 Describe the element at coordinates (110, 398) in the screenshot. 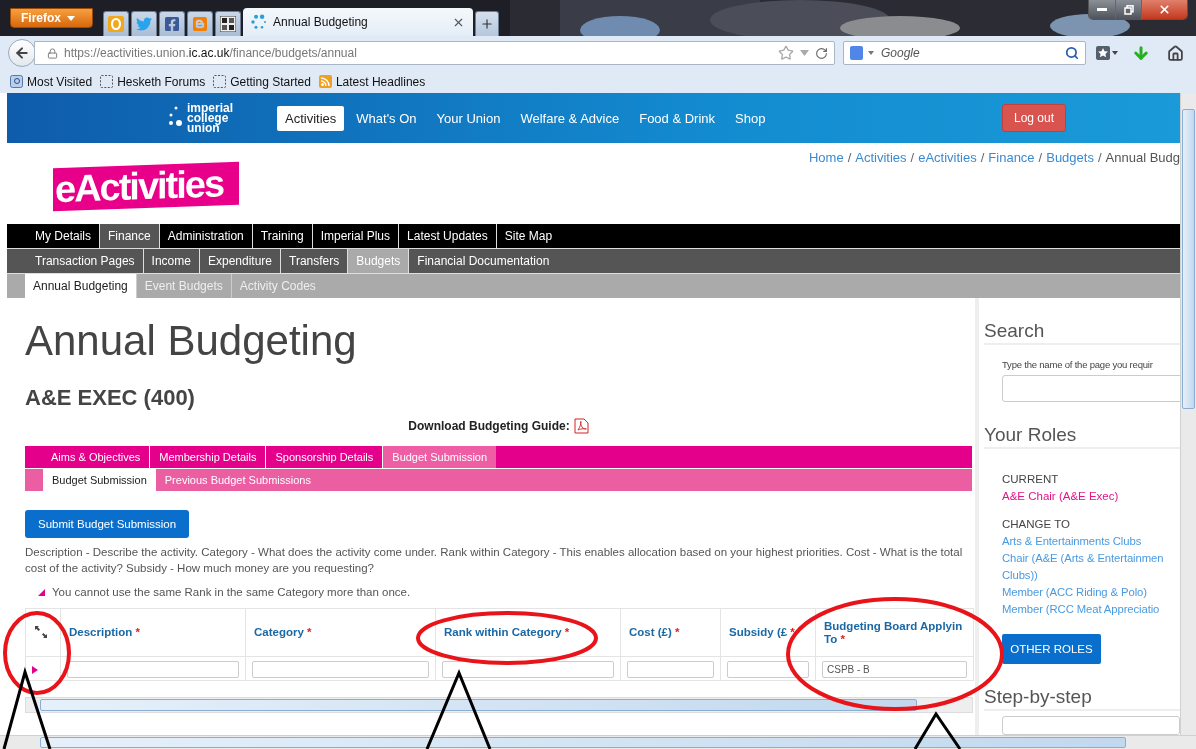

I see `group-heading: A&E EXEC (400)` at that location.